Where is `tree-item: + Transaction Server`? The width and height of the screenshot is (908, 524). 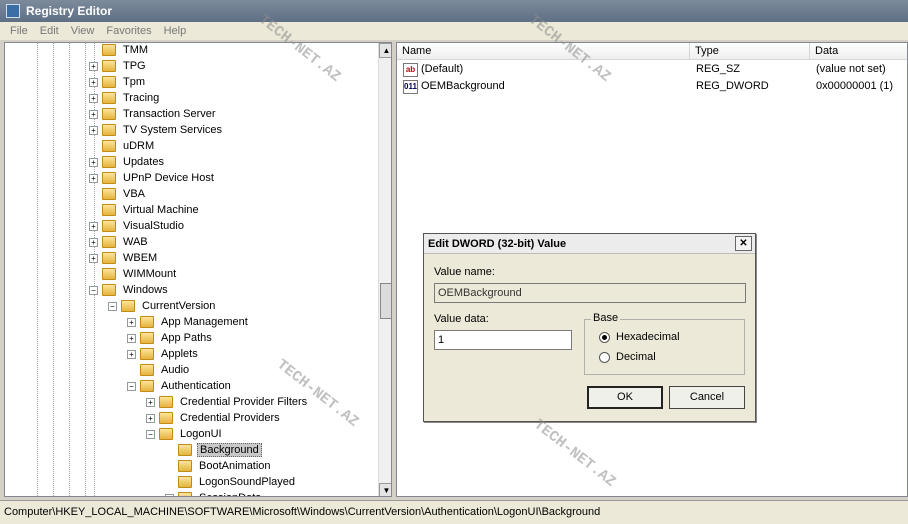 tree-item: + Transaction Server is located at coordinates (153, 114).